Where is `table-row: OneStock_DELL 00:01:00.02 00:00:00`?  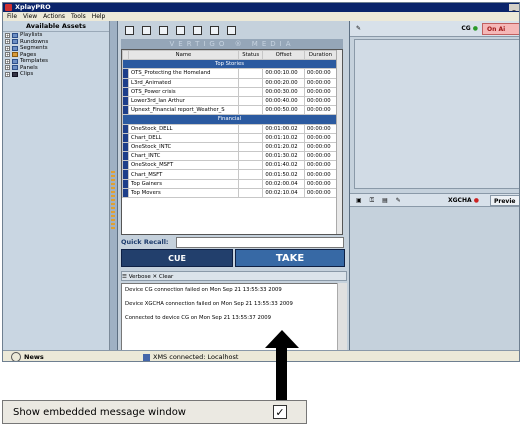 table-row: OneStock_DELL 00:01:00.02 00:00:00 is located at coordinates (230, 128).